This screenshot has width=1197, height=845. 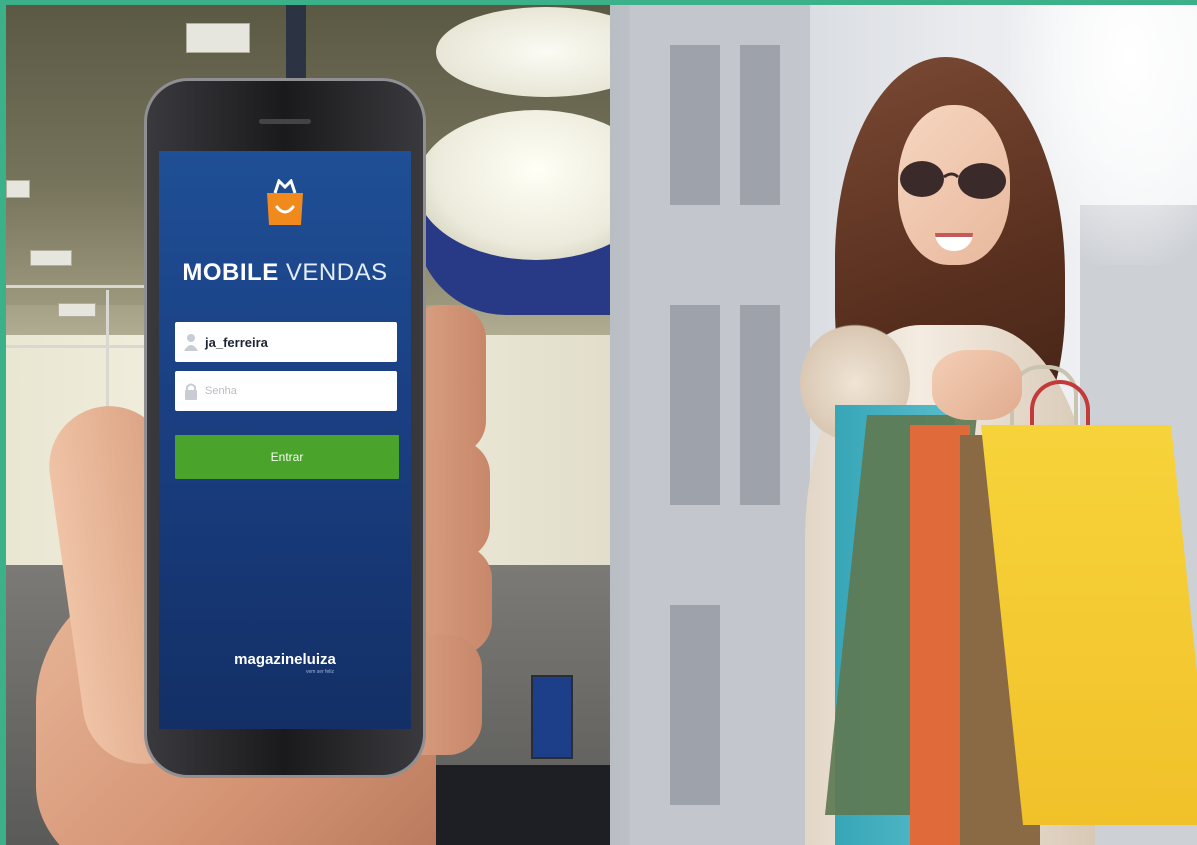 I want to click on ceiling-pillar, so click(x=296, y=42).